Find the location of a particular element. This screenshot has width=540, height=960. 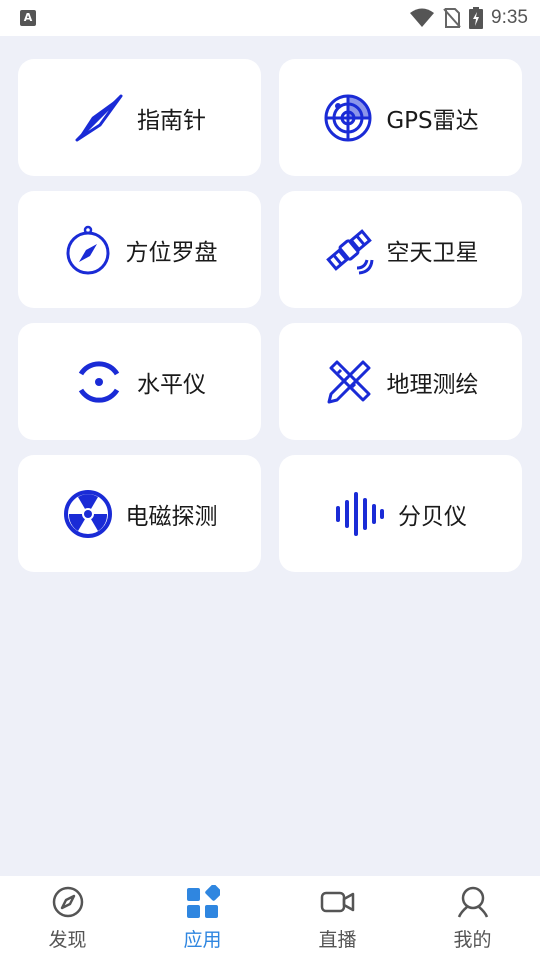

card-gps-radar: GPS雷达 is located at coordinates (400, 117).